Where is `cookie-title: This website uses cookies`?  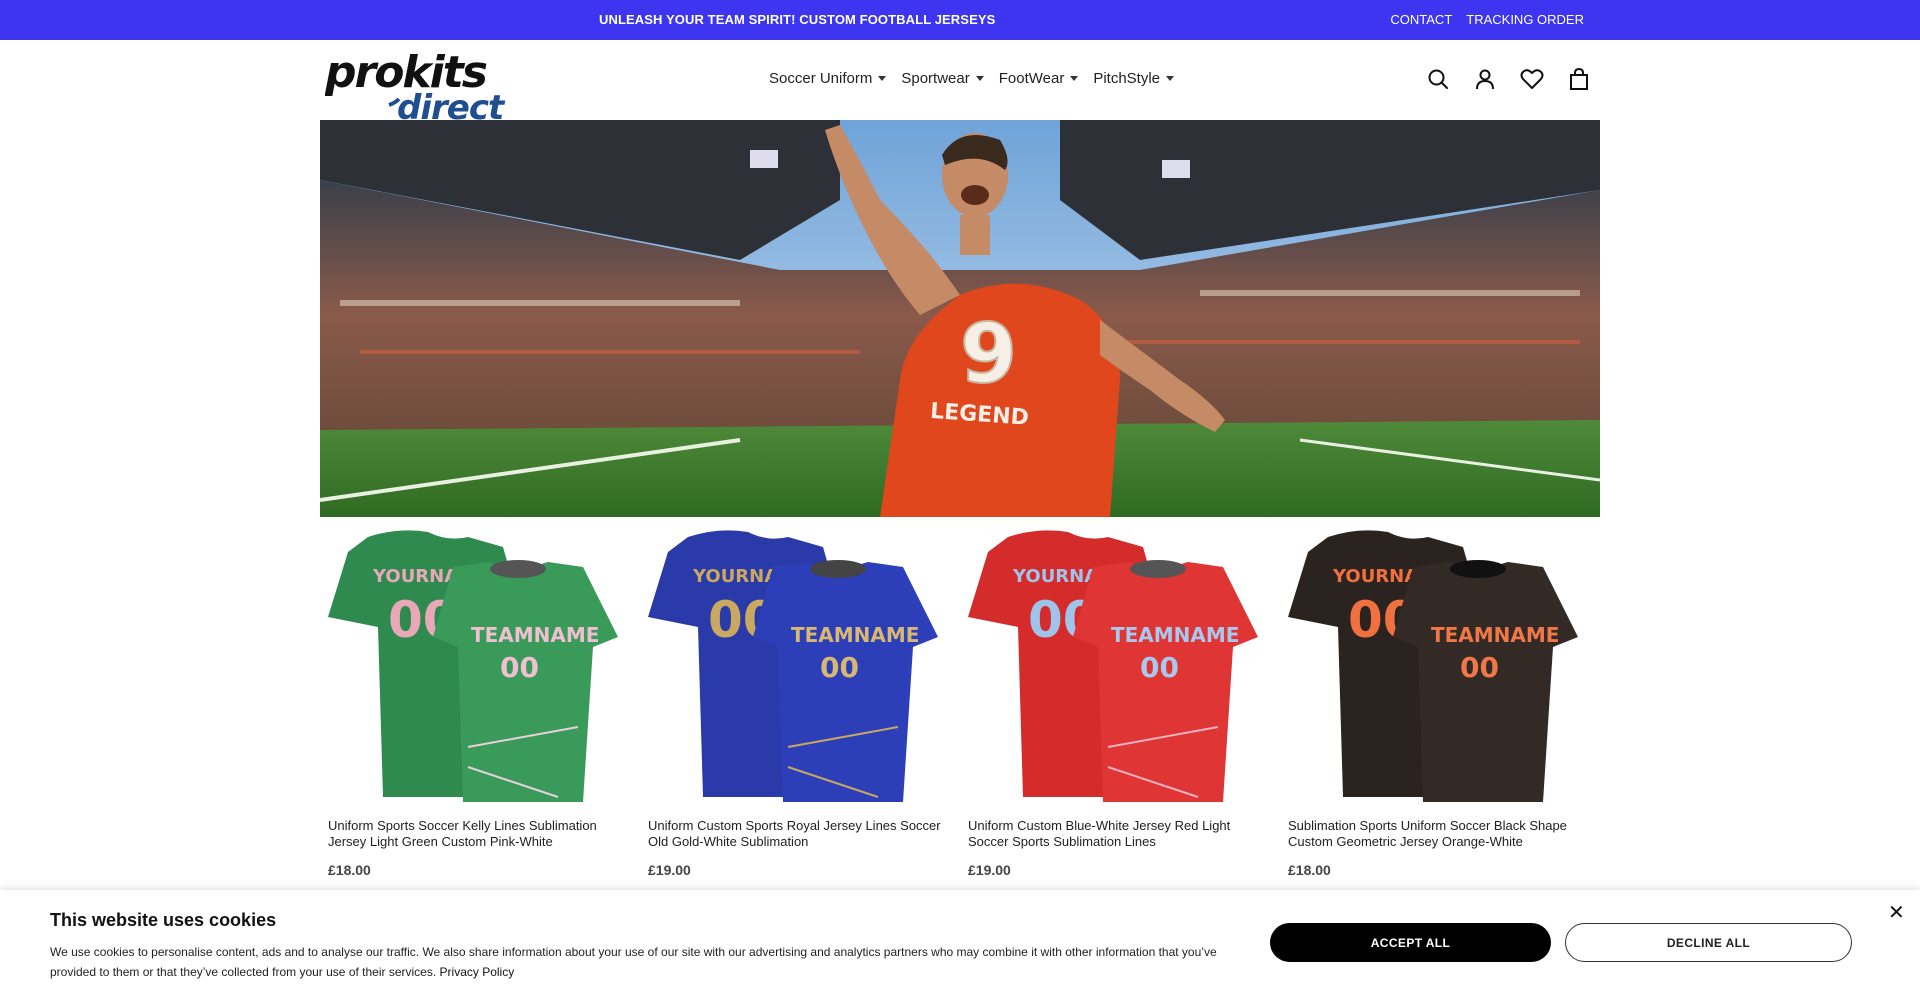 cookie-title: This website uses cookies is located at coordinates (163, 920).